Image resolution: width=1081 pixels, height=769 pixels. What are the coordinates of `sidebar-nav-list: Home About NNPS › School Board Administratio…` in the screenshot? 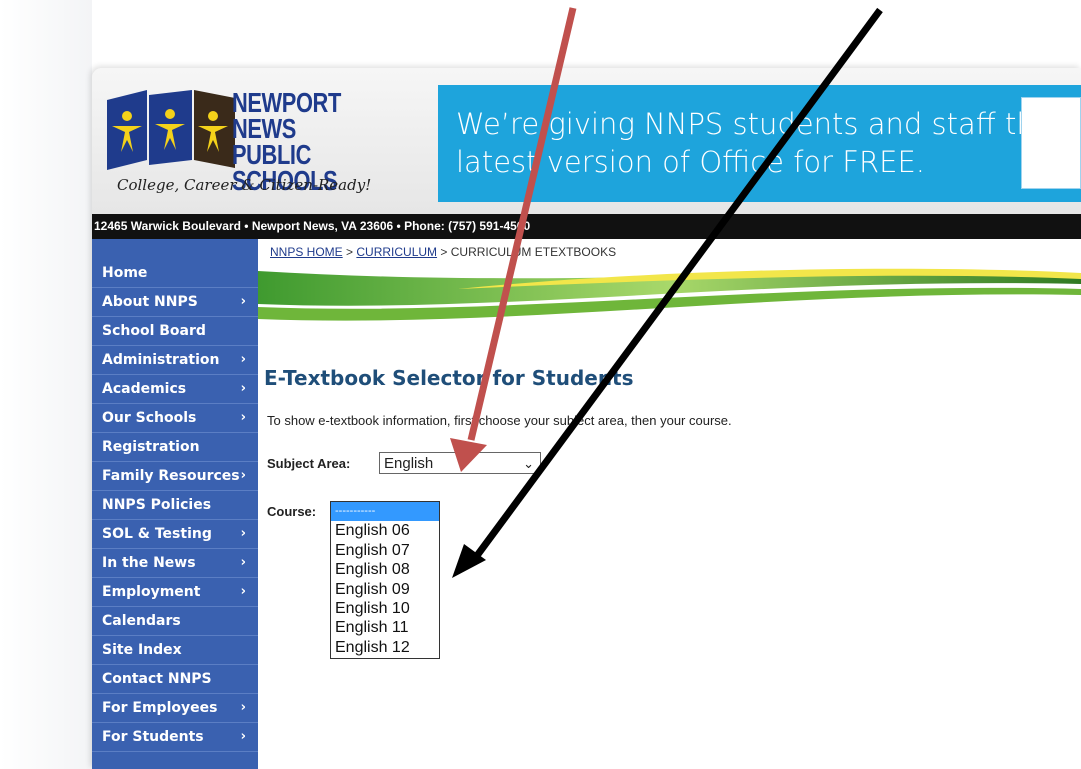 It's located at (175, 505).